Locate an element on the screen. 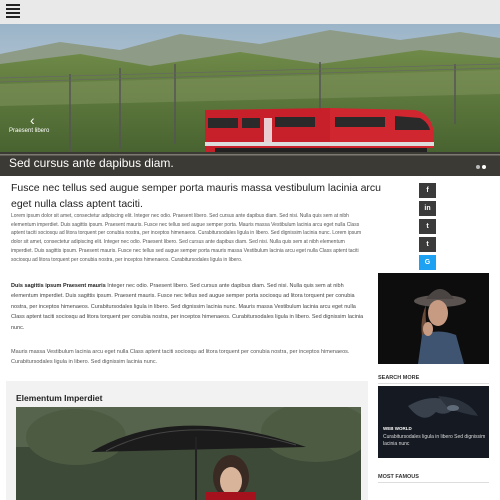 This screenshot has height=500, width=500. tumblr-icon: t is located at coordinates (427, 244).